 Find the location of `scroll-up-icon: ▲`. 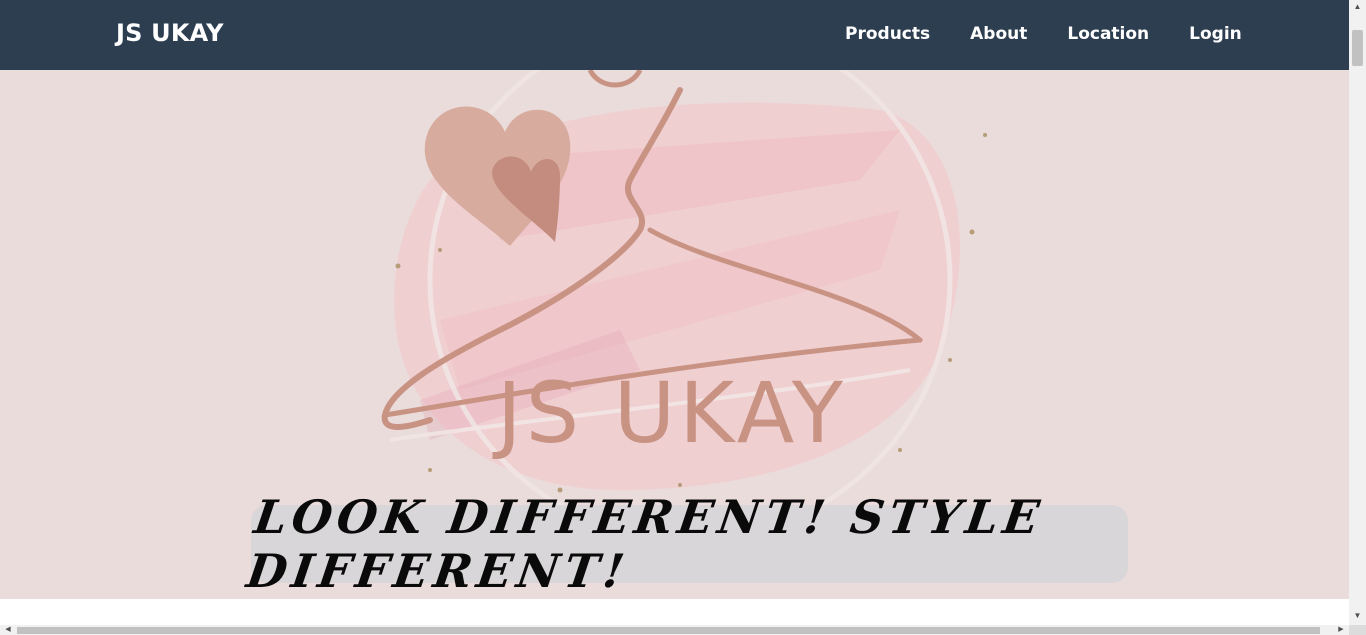

scroll-up-icon: ▲ is located at coordinates (1357, 7).